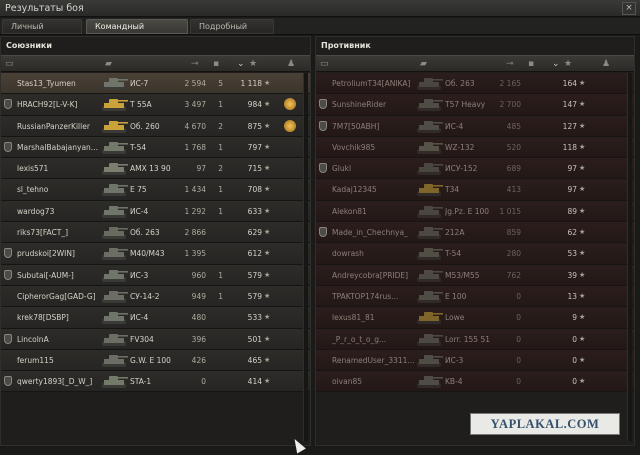 The image size is (640, 455). Describe the element at coordinates (574, 318) in the screenshot. I see `xp-value: 9` at that location.